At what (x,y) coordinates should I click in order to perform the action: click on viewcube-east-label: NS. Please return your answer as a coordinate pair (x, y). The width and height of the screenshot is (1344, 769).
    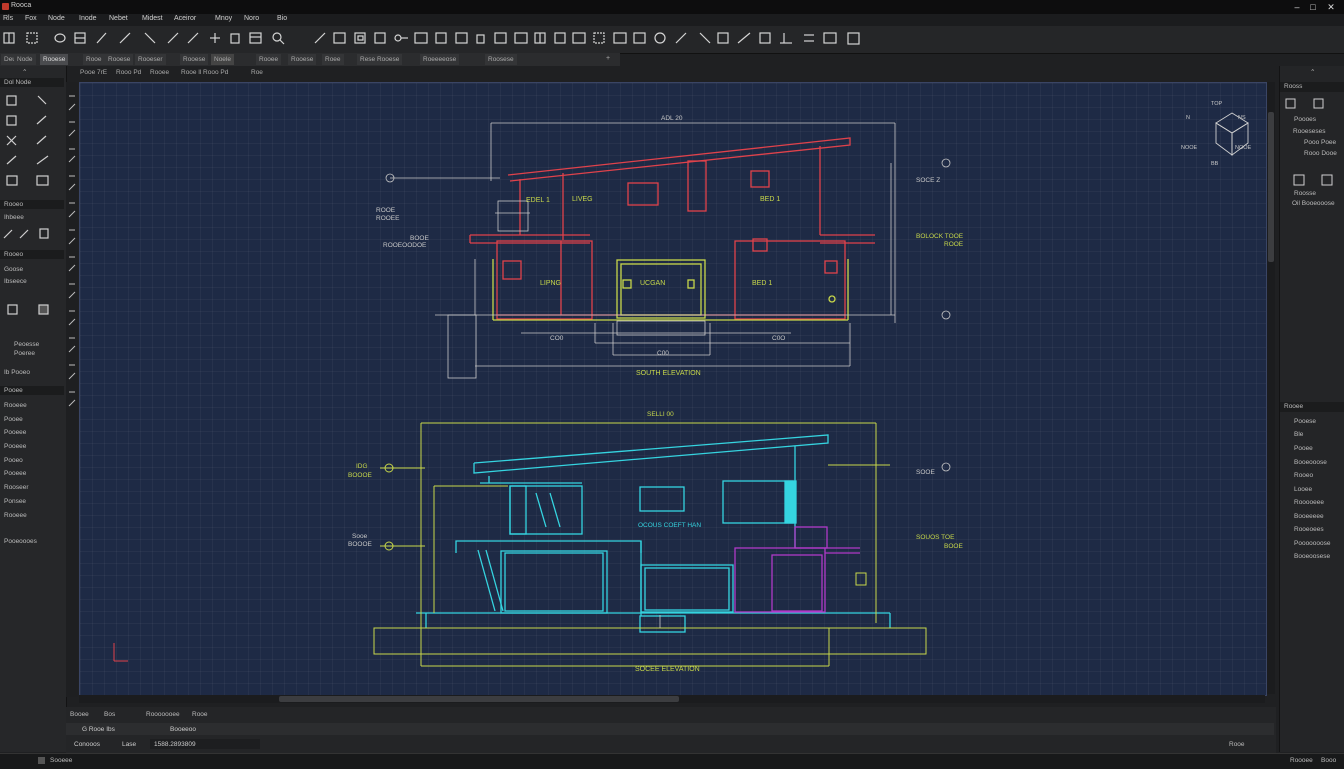
    Looking at the image, I should click on (1242, 118).